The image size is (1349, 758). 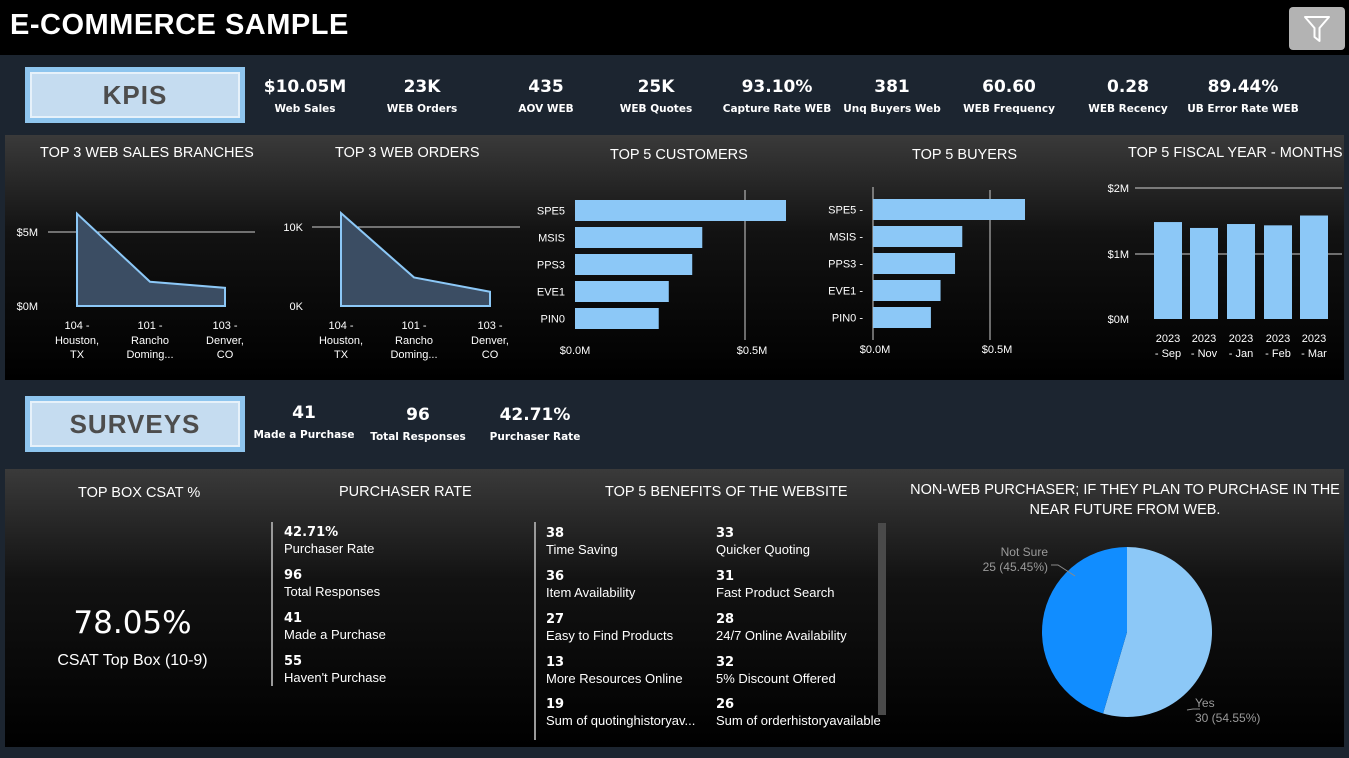 I want to click on benefit-stat: 33 Quicker Quoting, so click(x=763, y=542).